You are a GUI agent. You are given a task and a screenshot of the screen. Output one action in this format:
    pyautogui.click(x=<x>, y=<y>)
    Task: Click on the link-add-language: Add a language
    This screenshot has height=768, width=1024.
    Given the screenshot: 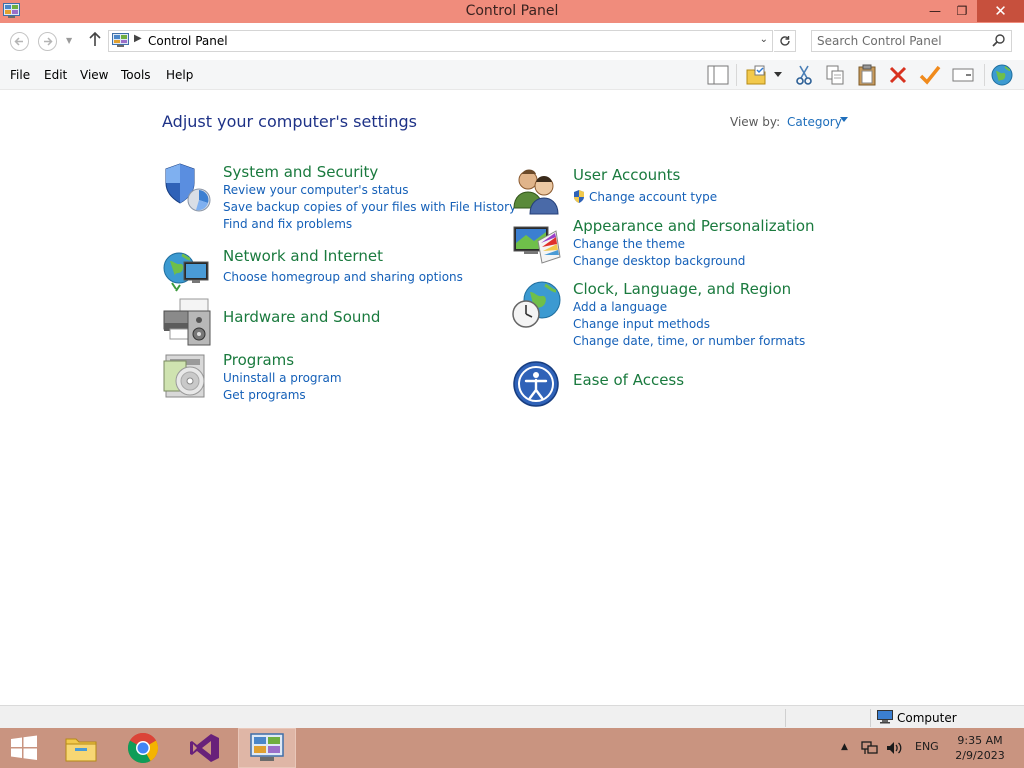 What is the action you would take?
    pyautogui.click(x=620, y=307)
    